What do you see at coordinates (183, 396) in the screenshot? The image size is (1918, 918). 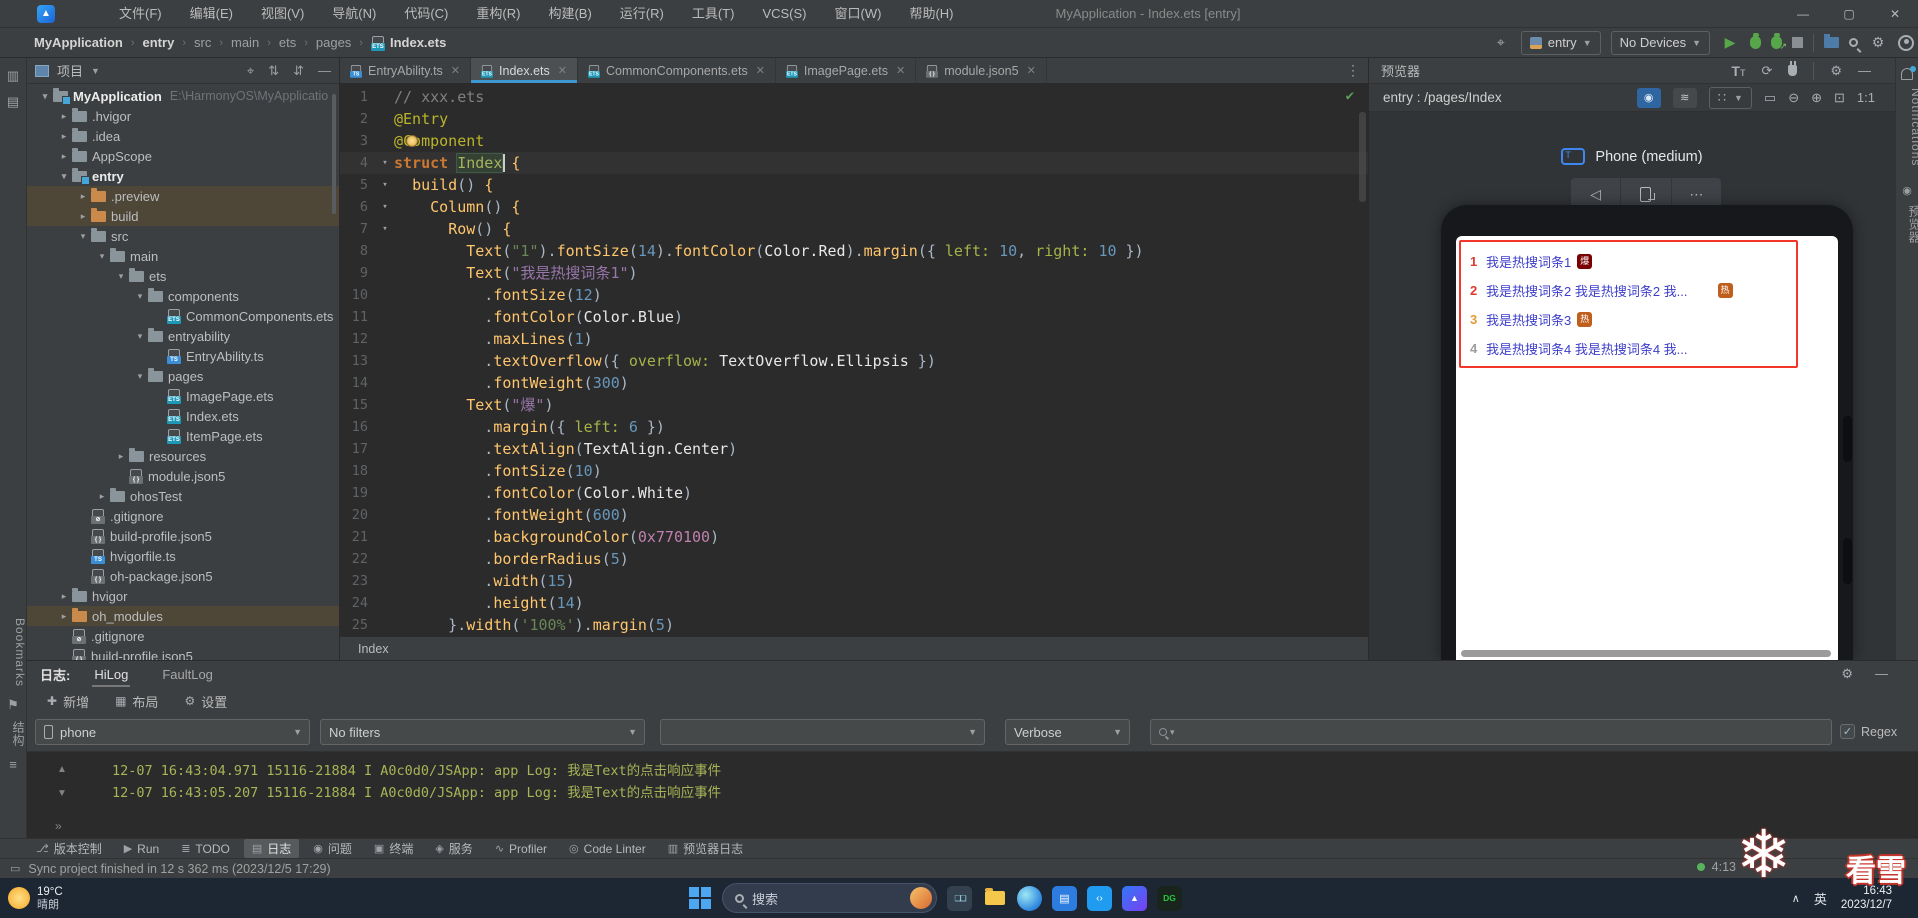 I see `tree-row: ImagePage.ets` at bounding box center [183, 396].